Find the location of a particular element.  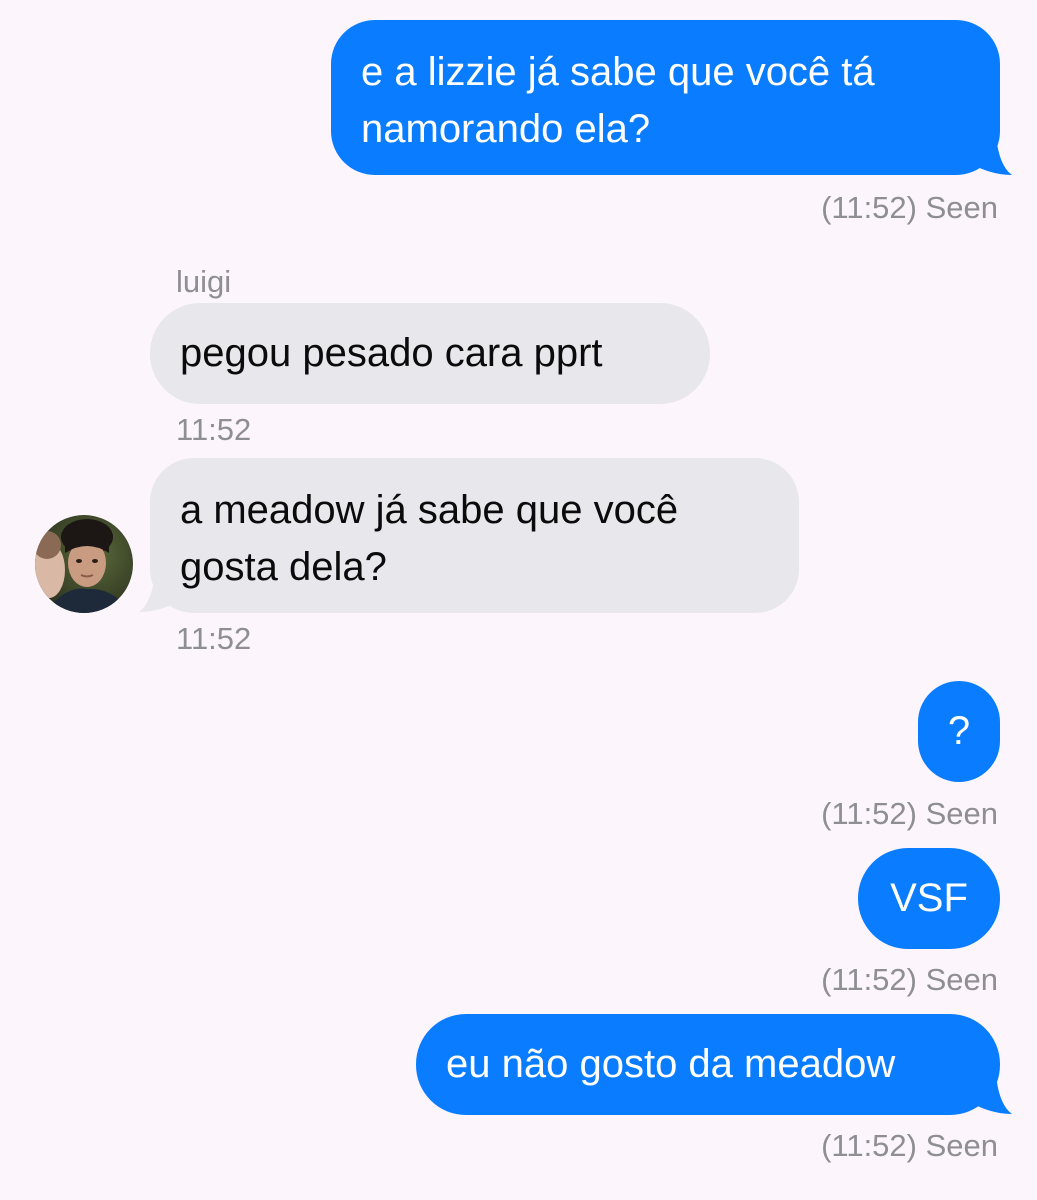

message-text-line: gosta dela? is located at coordinates (283, 567).